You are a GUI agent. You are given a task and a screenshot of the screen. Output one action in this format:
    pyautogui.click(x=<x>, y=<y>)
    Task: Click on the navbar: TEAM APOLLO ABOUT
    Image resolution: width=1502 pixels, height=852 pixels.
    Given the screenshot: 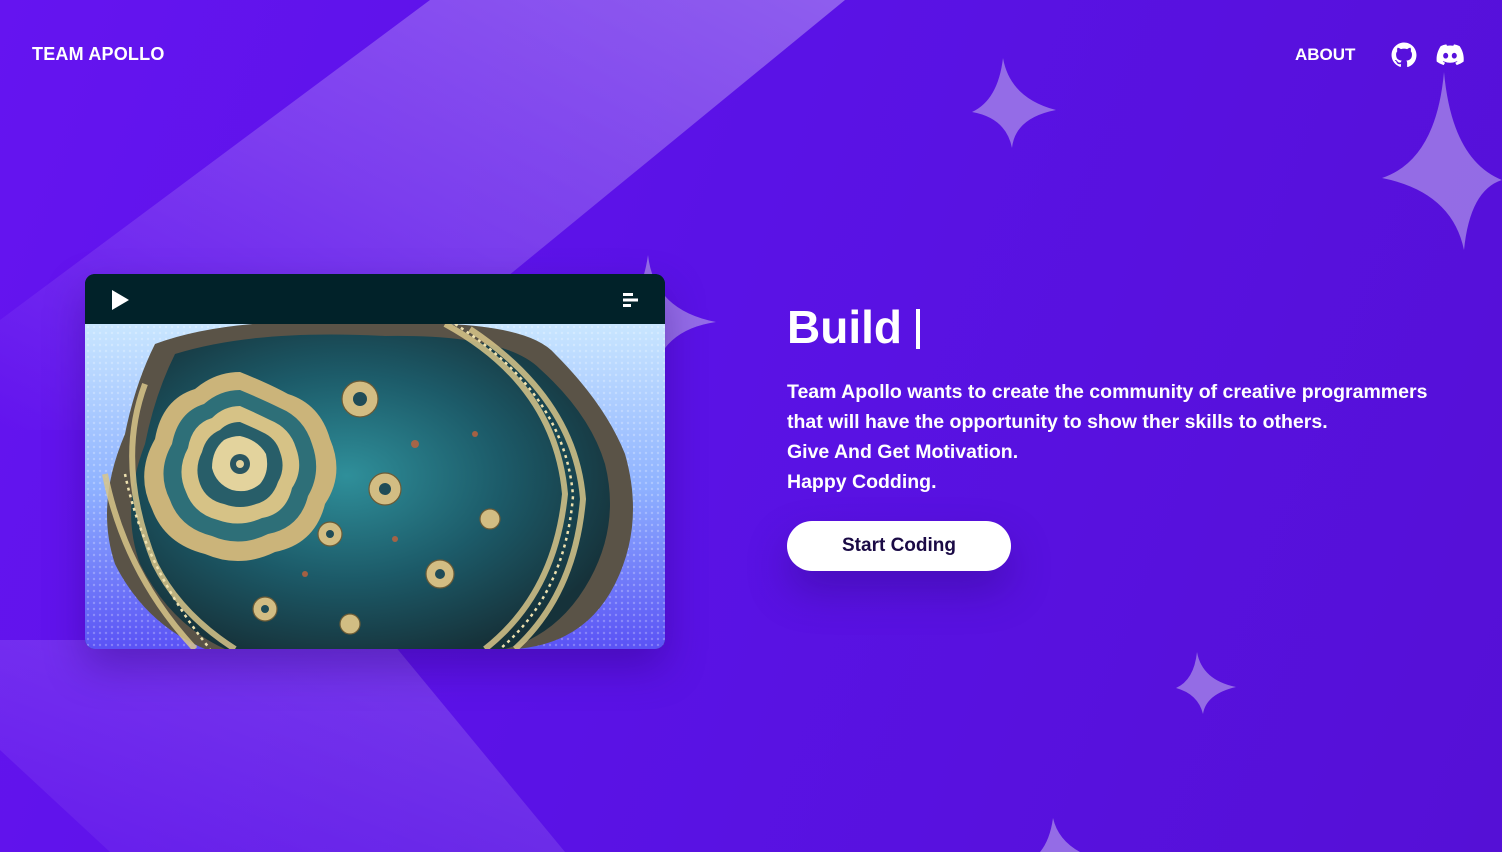 What is the action you would take?
    pyautogui.click(x=751, y=55)
    